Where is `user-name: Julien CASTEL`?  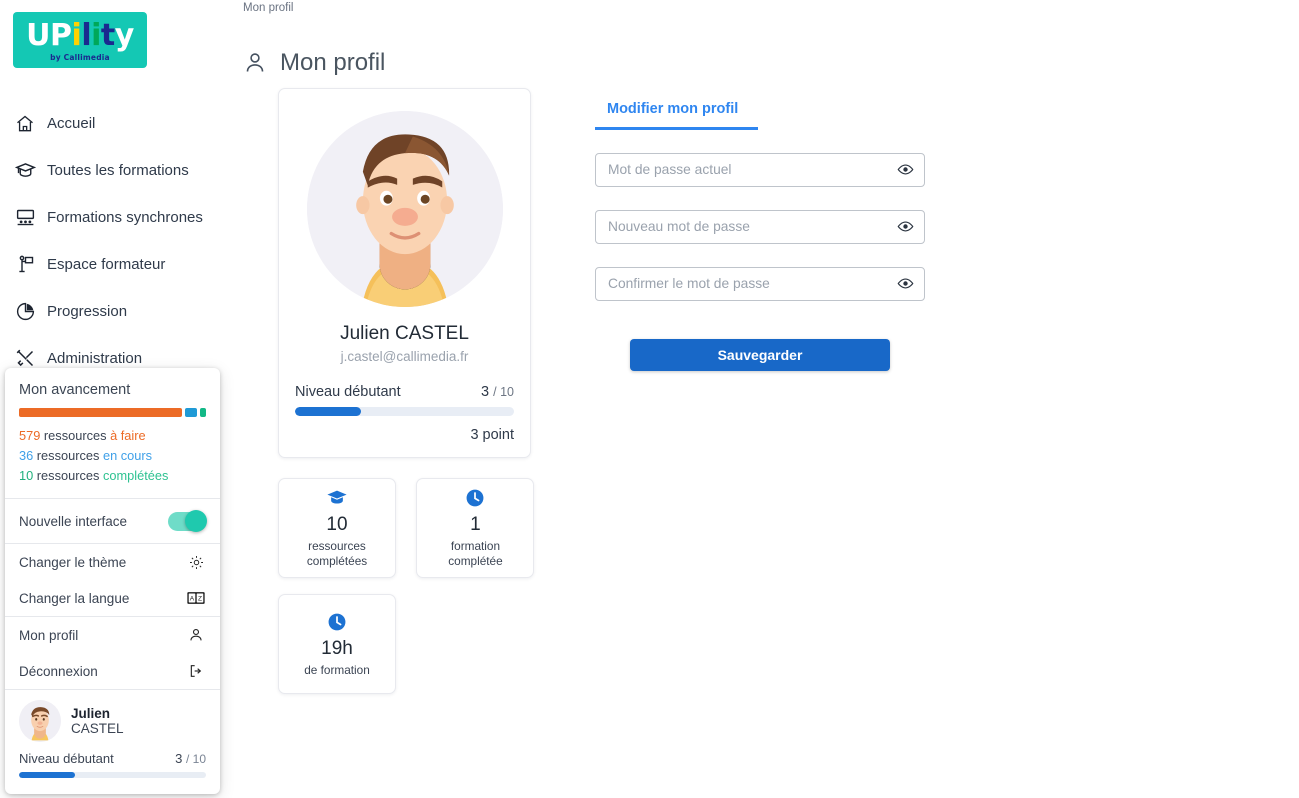
user-name: Julien CASTEL is located at coordinates (97, 721).